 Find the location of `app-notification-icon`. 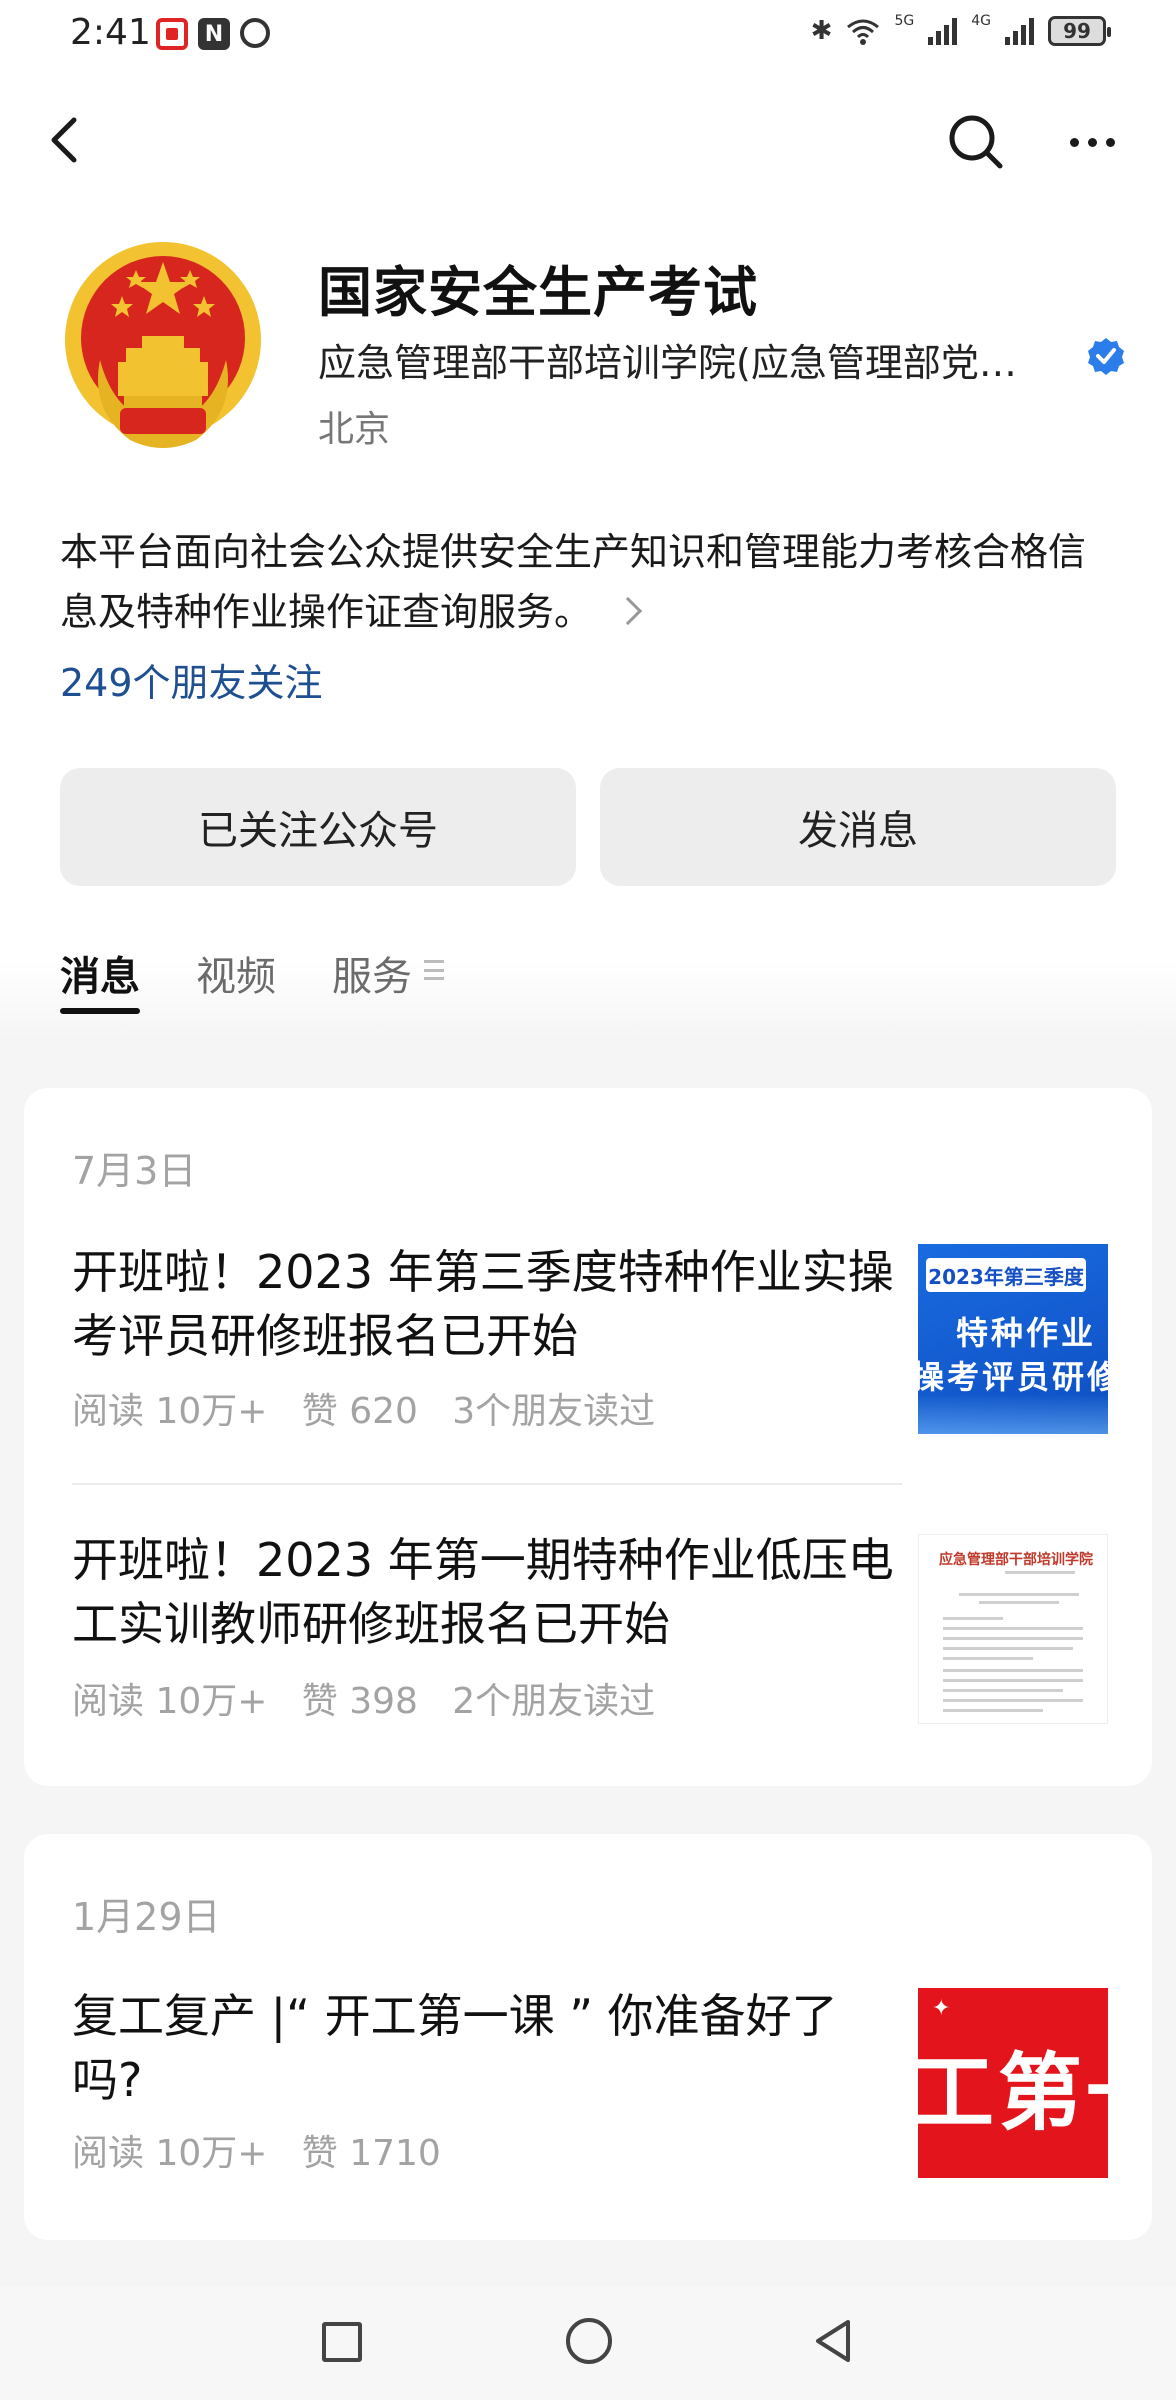

app-notification-icon is located at coordinates (172, 34).